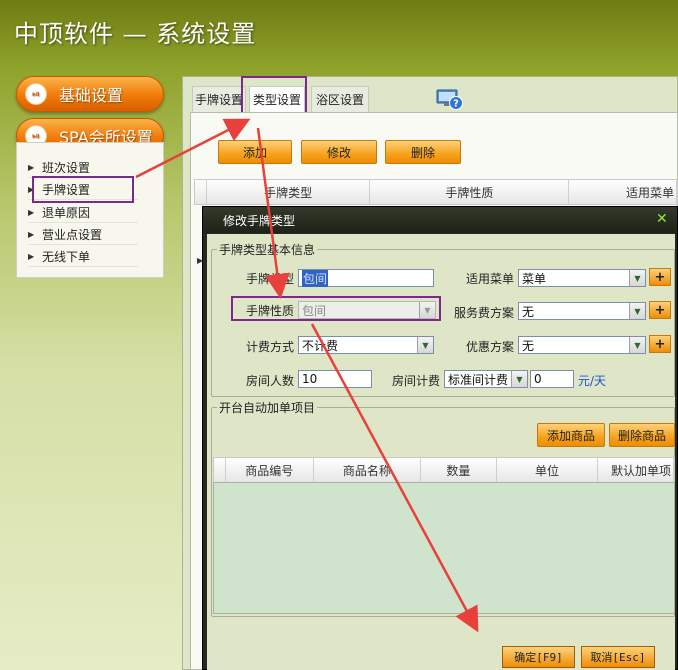 The width and height of the screenshot is (678, 670). What do you see at coordinates (394, 478) in the screenshot?
I see `arrow-to-ok-button` at bounding box center [394, 478].